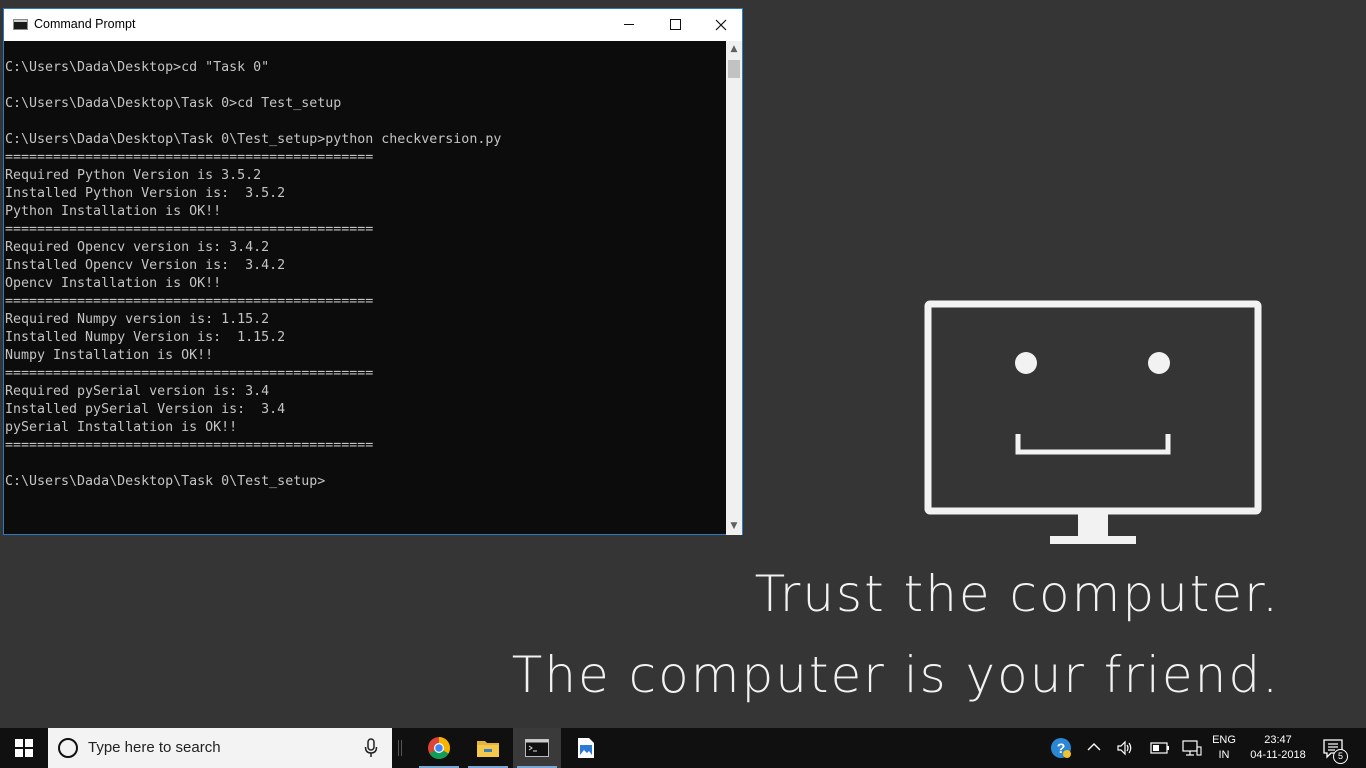  Describe the element at coordinates (371, 748) in the screenshot. I see `microphone-icon` at that location.